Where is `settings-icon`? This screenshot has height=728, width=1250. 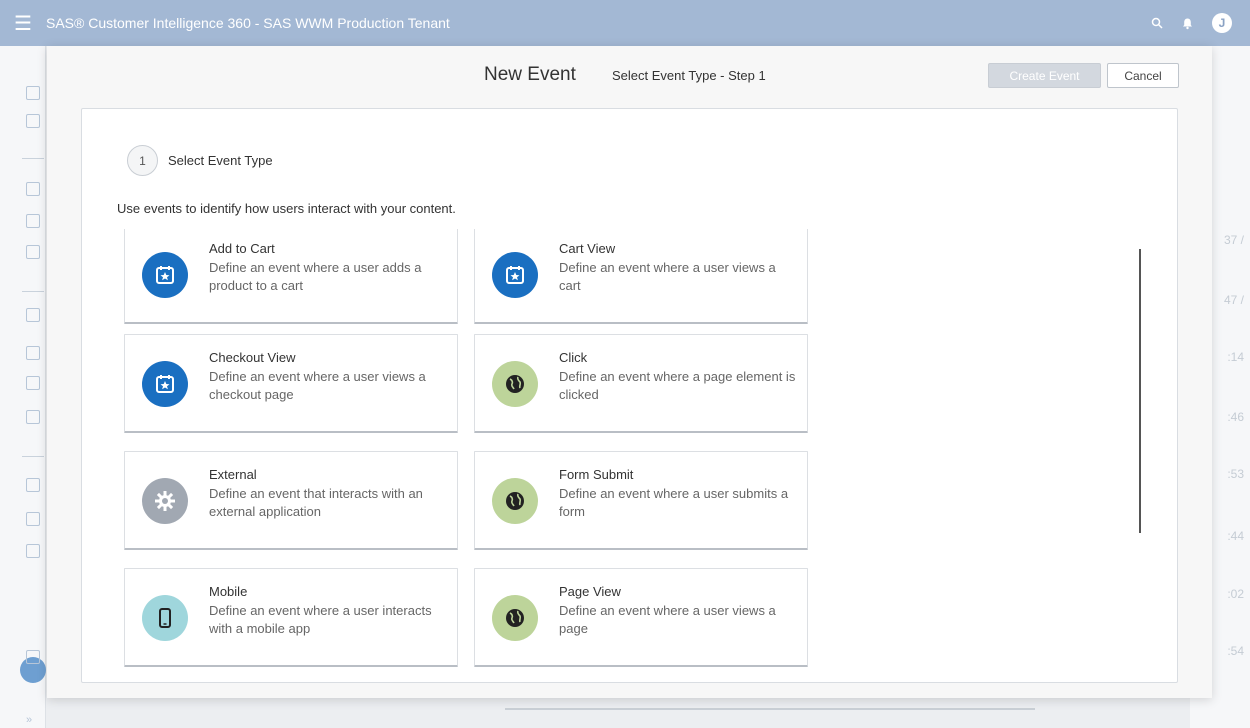
settings-icon is located at coordinates (33, 551).